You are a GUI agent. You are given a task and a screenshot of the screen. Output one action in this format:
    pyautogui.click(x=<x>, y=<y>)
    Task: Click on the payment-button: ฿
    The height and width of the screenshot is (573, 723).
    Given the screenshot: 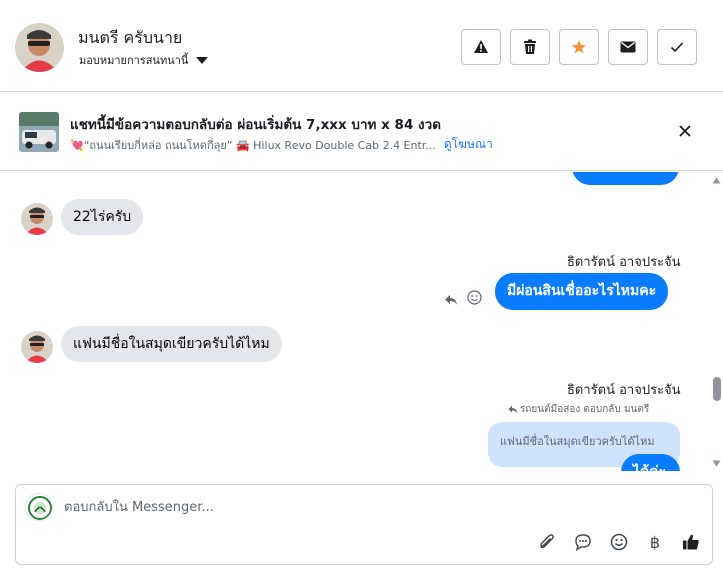 What is the action you would take?
    pyautogui.click(x=655, y=542)
    